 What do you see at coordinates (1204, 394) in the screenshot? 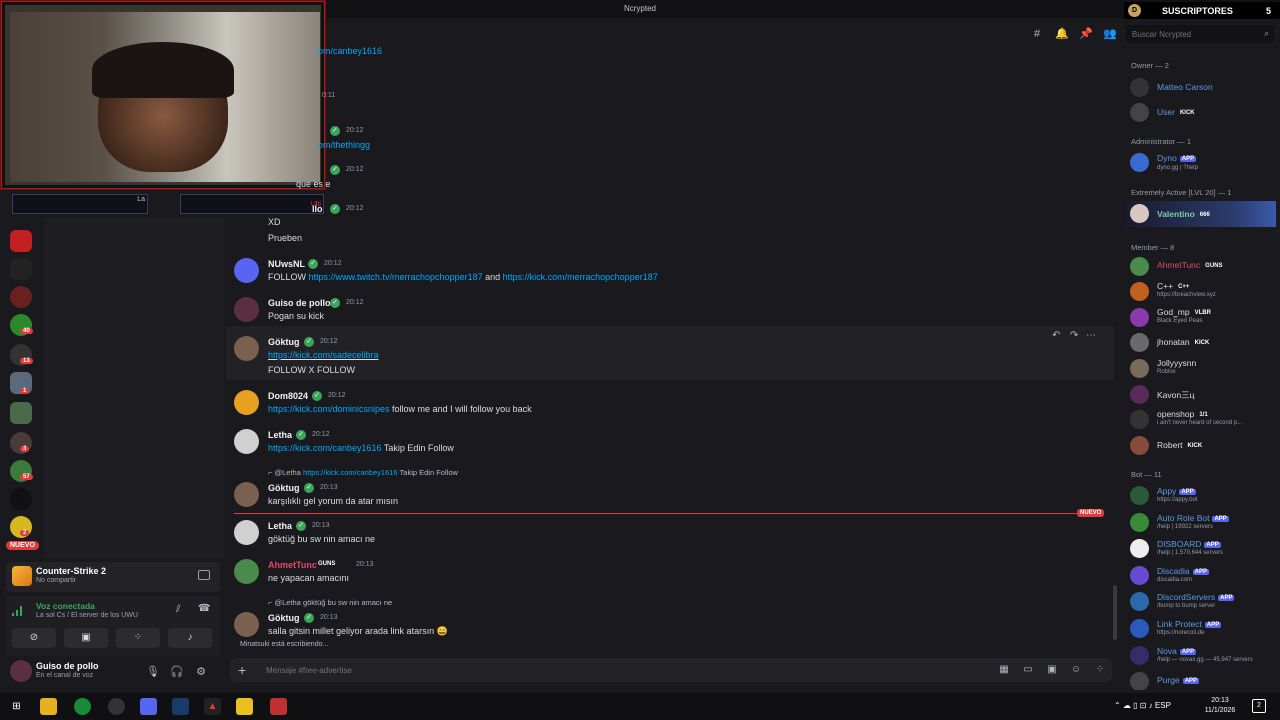
I see `member-item: Kavon三ц` at bounding box center [1204, 394].